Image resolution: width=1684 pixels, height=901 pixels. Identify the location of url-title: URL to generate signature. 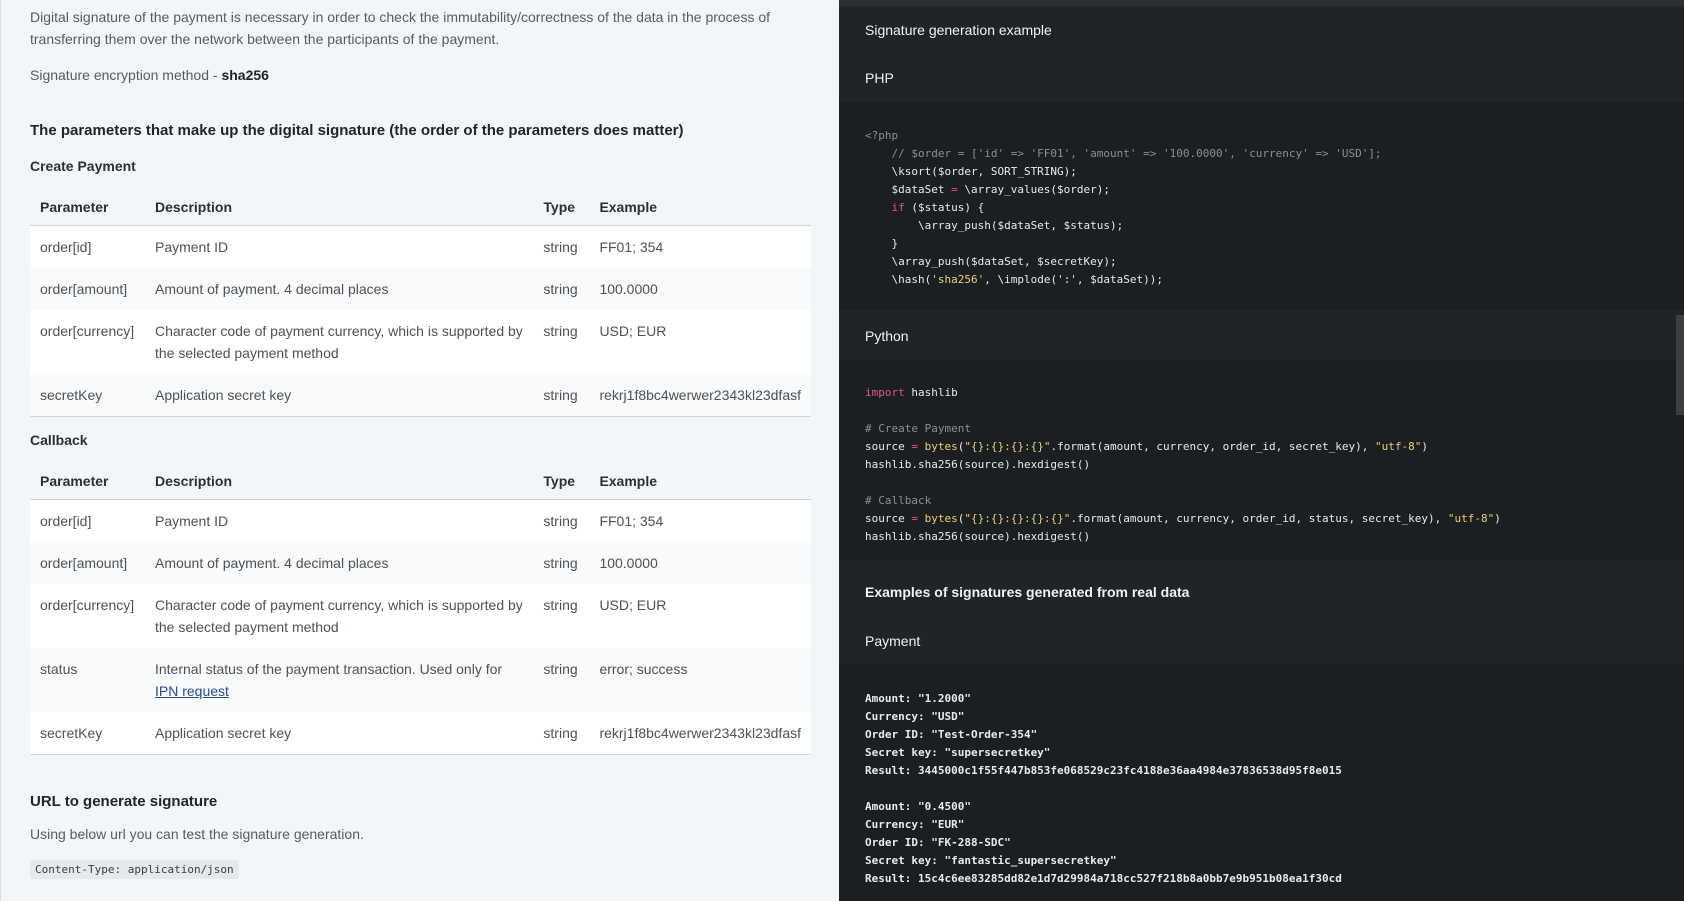
(124, 801).